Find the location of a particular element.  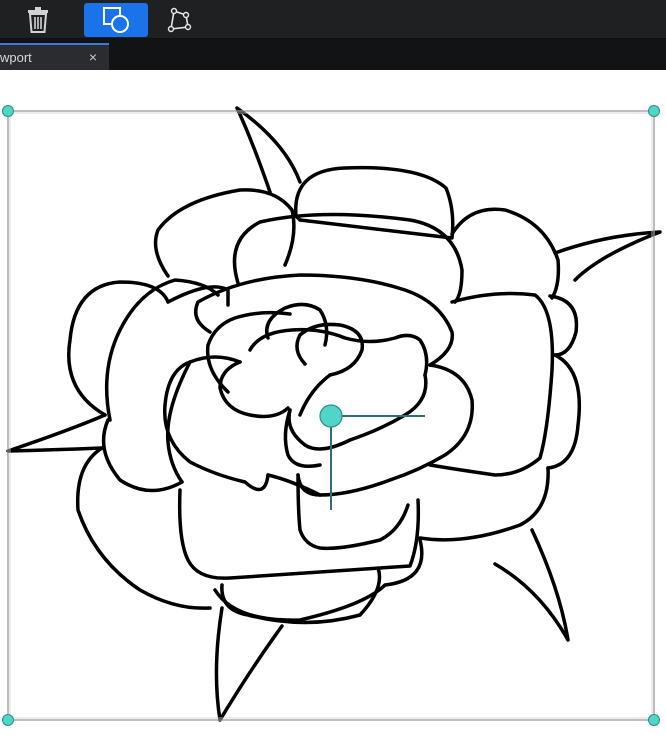

shapes-tool-button is located at coordinates (116, 20).